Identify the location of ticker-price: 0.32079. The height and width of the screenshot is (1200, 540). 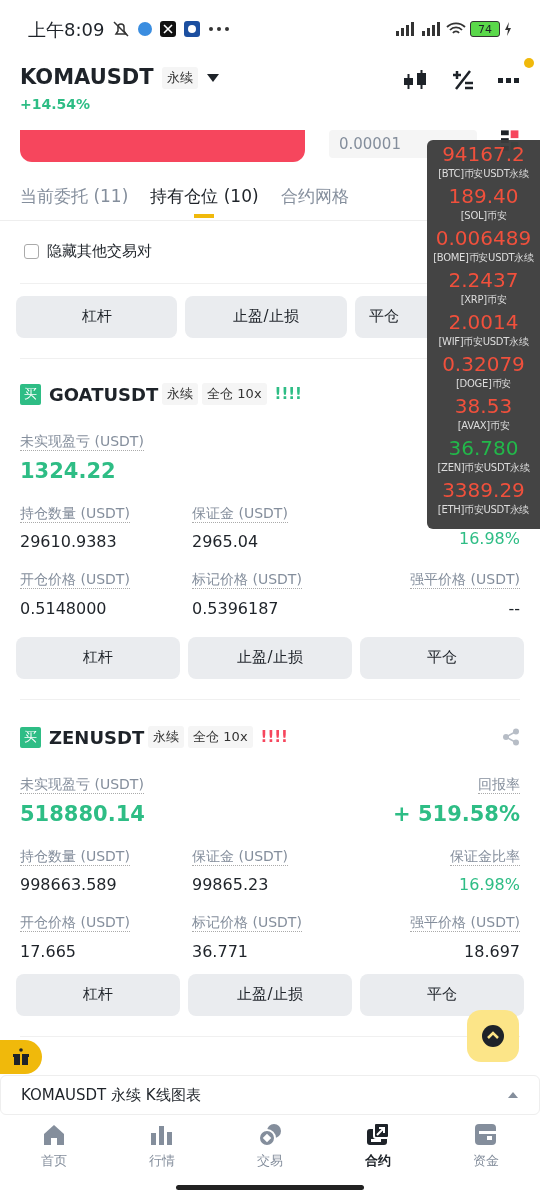
(483, 364).